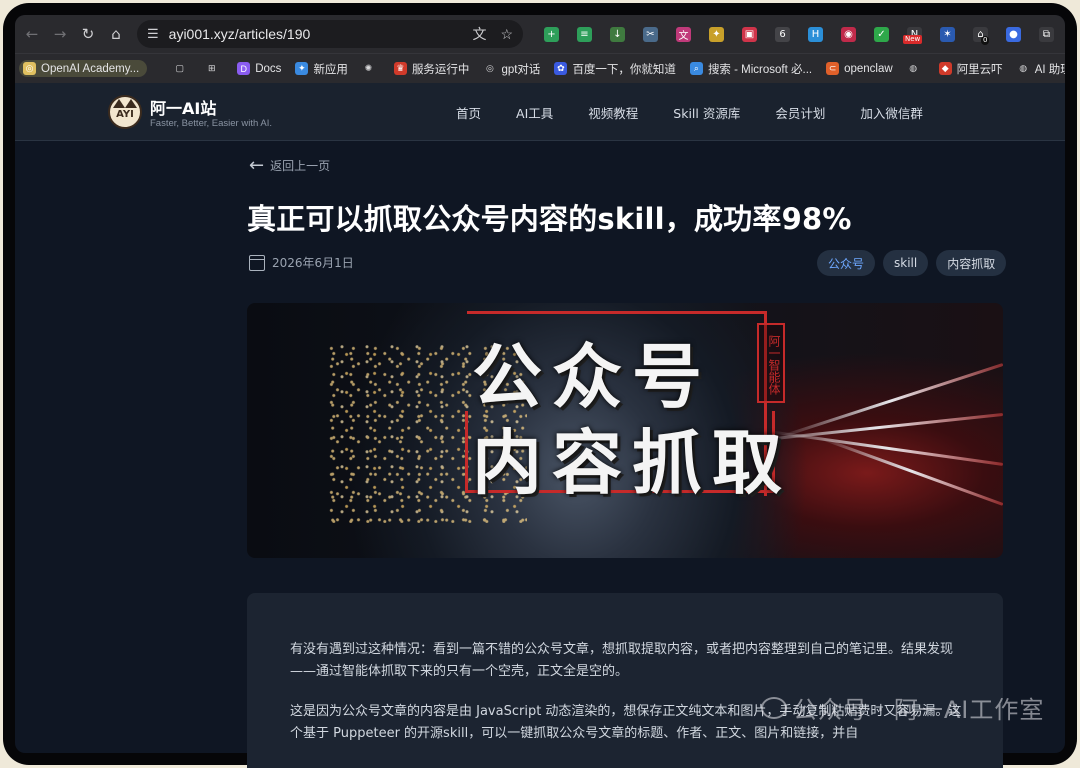  I want to click on new-app-icon: ✦, so click(302, 68).